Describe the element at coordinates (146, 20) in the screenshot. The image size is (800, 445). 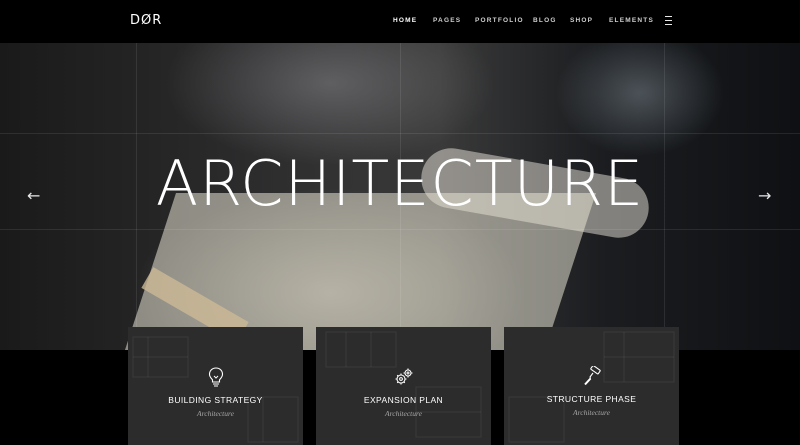
I see `site-logo: DØR` at that location.